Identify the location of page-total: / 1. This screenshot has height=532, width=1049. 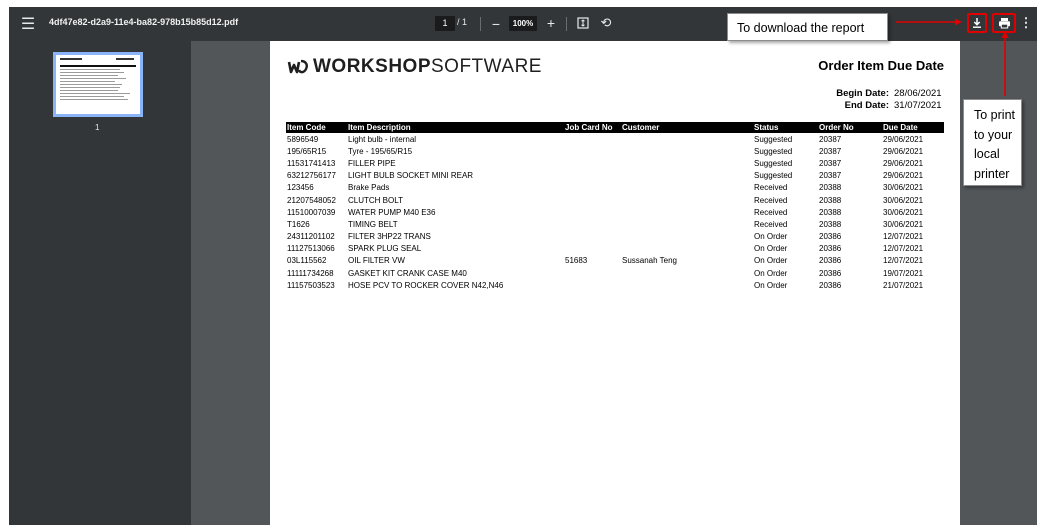
(462, 22).